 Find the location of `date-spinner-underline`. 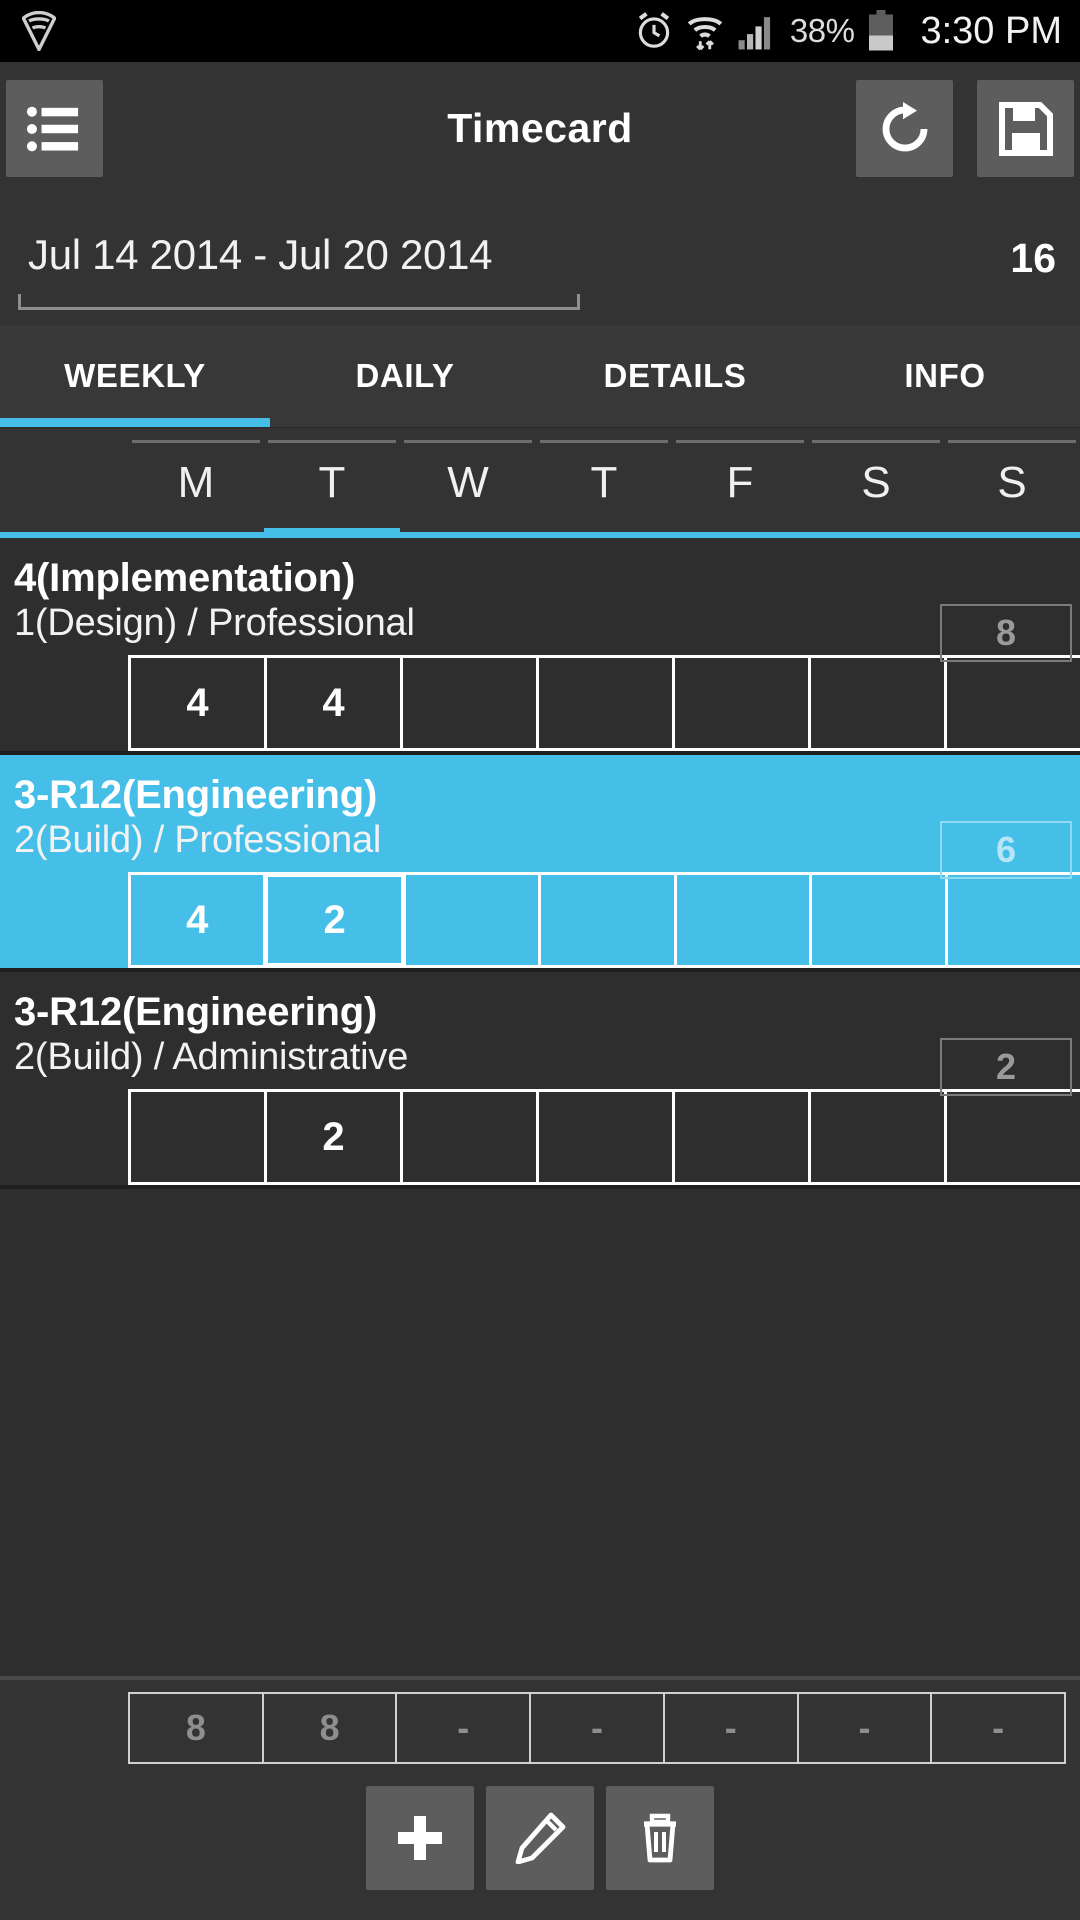

date-spinner-underline is located at coordinates (299, 302).